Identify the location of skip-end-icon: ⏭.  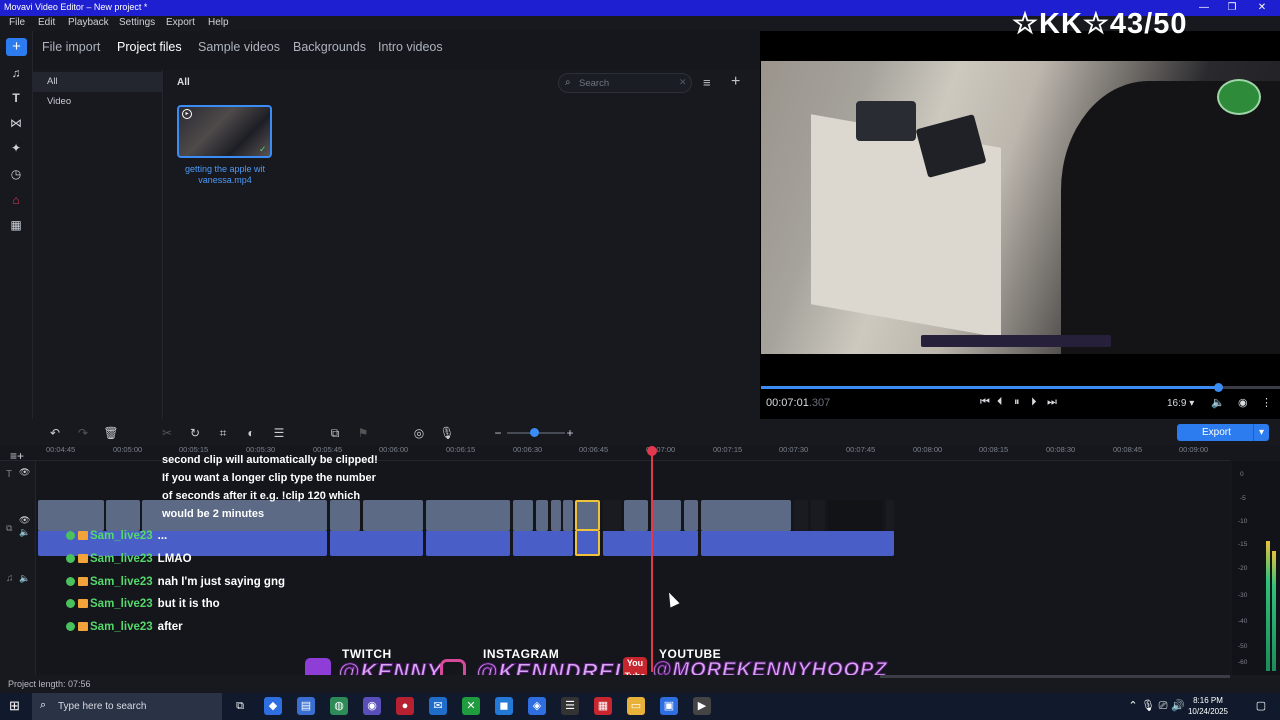
(1052, 402).